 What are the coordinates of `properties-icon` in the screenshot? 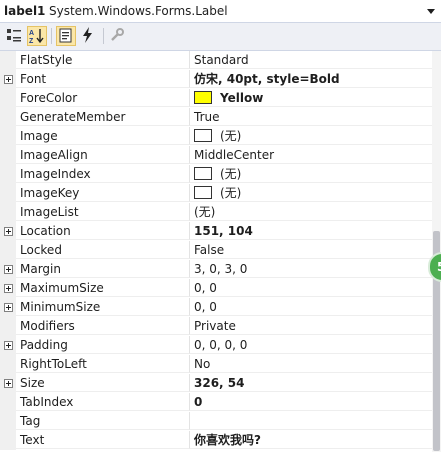 It's located at (66, 36).